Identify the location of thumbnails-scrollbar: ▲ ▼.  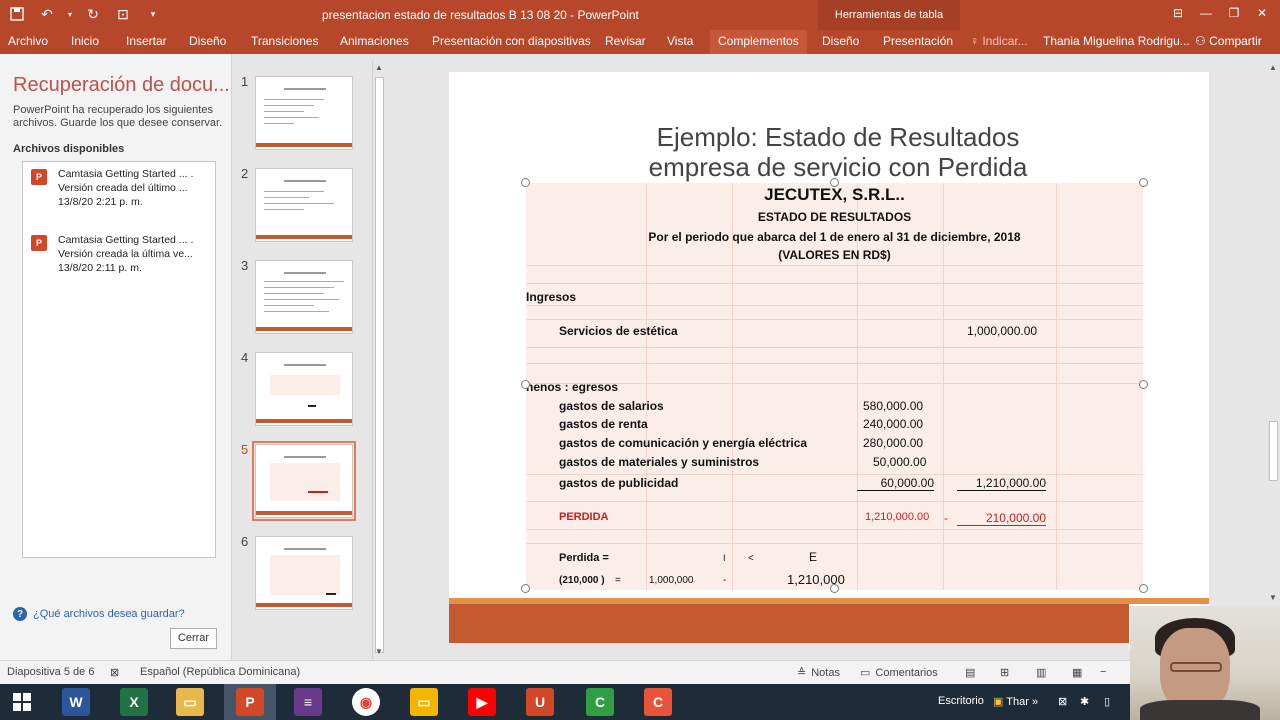
(379, 360).